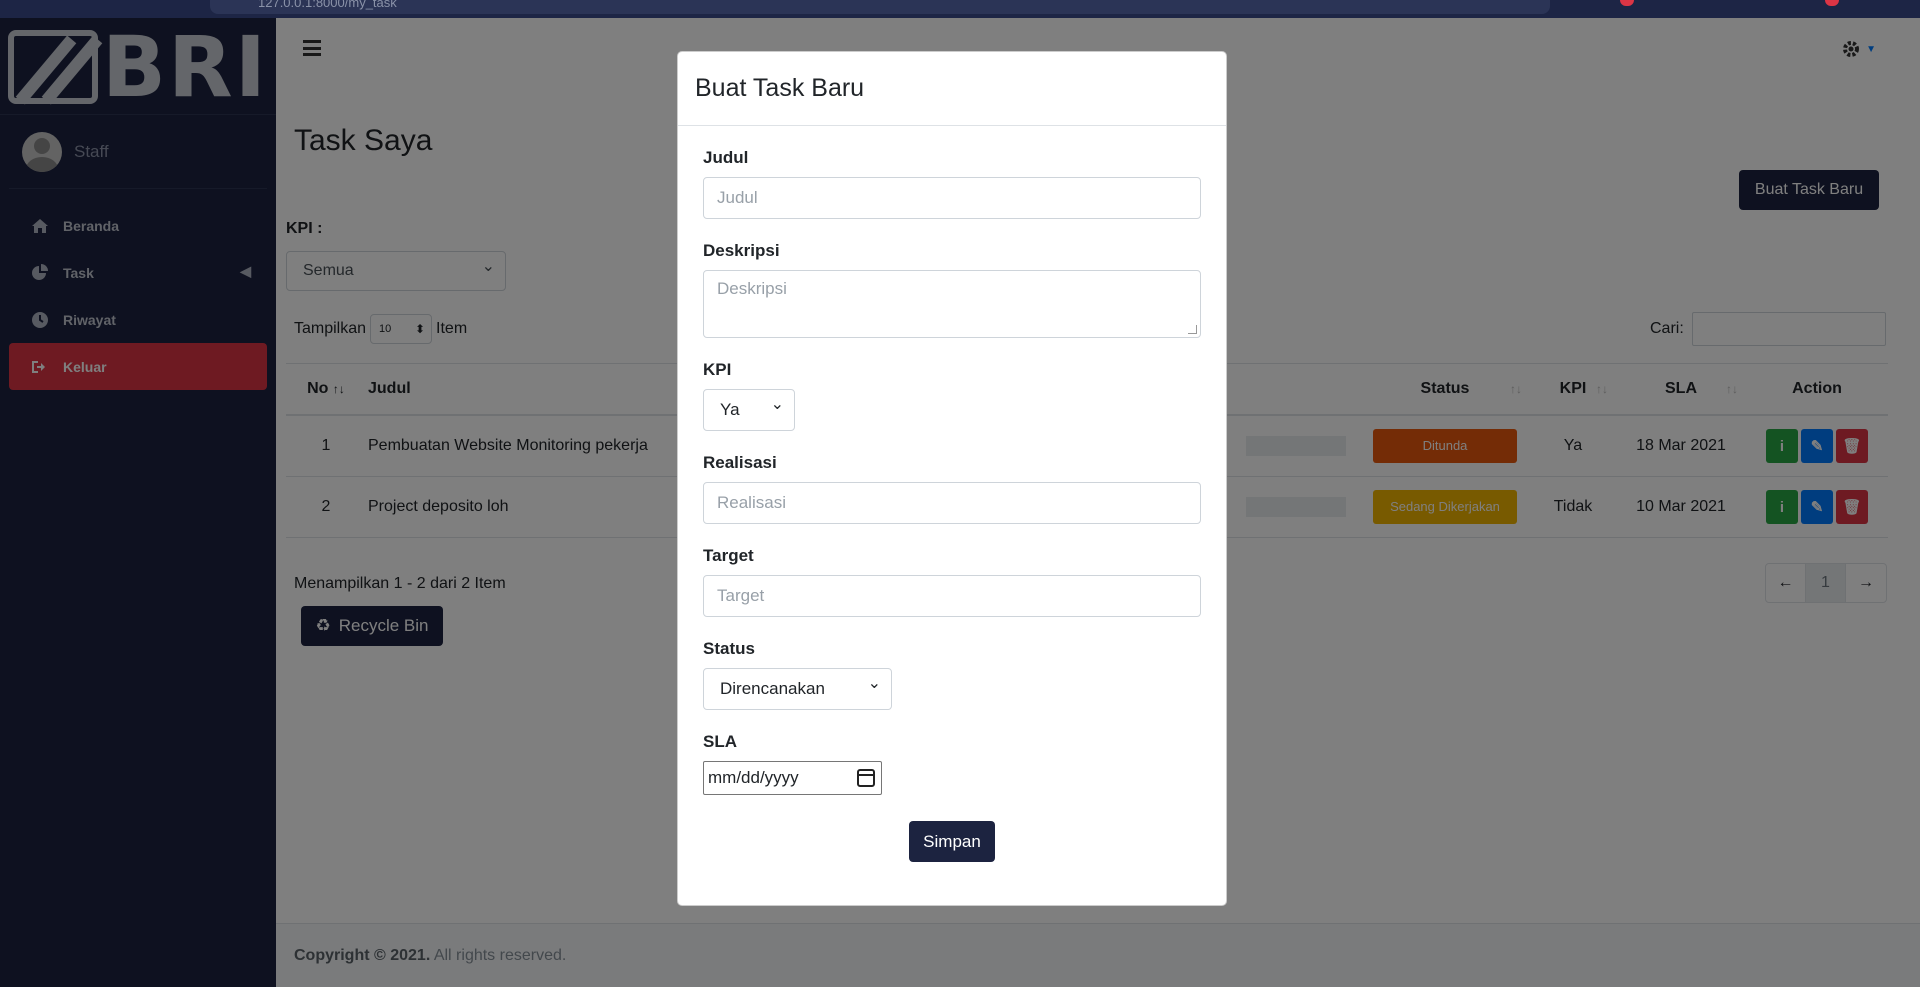 Image resolution: width=1920 pixels, height=987 pixels. Describe the element at coordinates (952, 304) in the screenshot. I see `deskripsi-textarea: Deskripsi` at that location.